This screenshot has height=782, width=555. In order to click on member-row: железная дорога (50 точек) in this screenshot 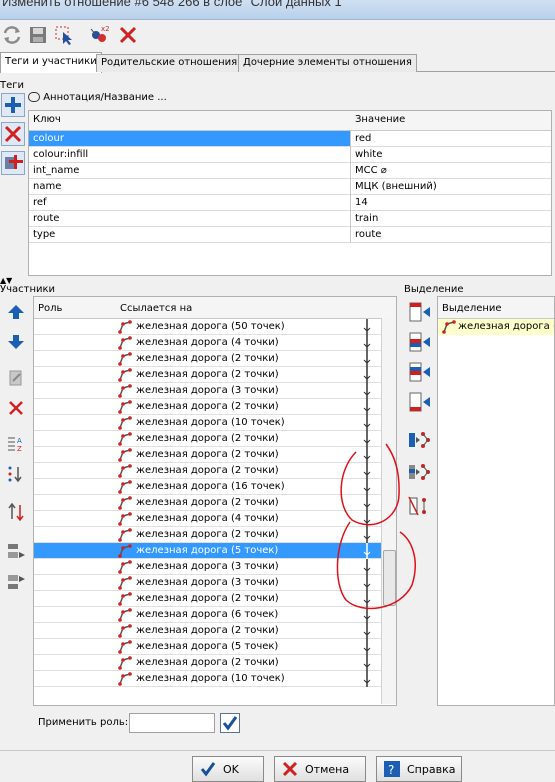, I will do `click(215, 327)`.